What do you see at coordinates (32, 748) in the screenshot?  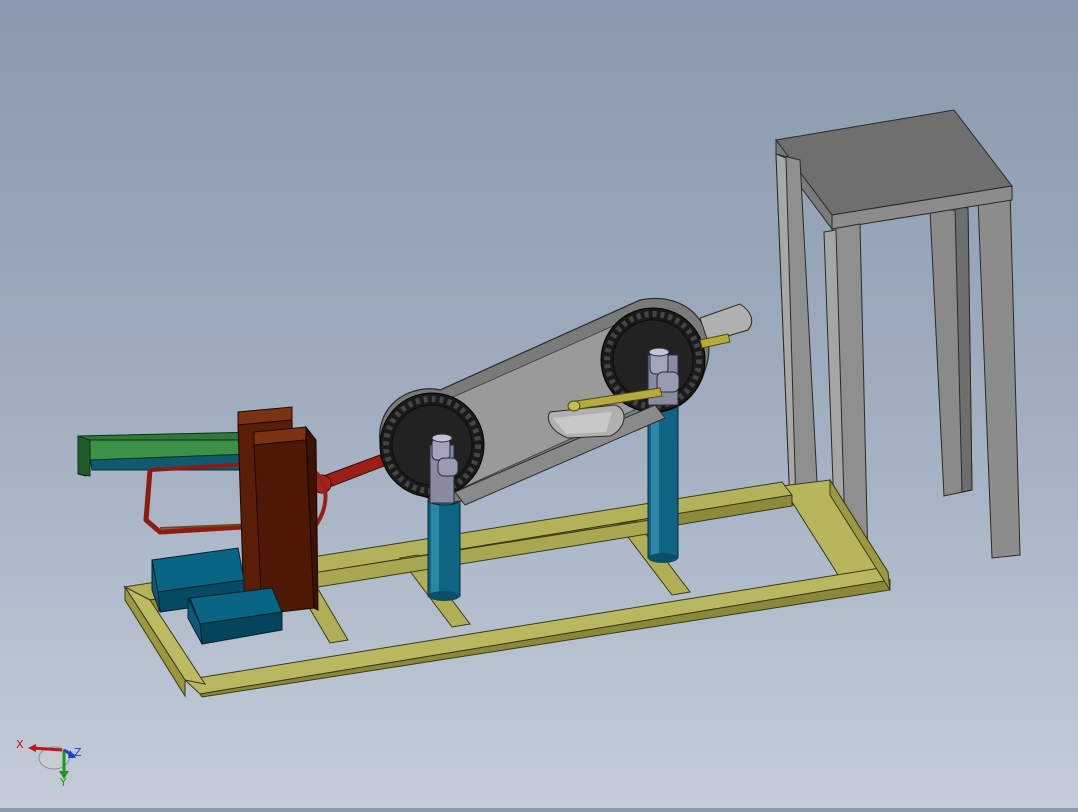 I see `x-axis-arrowhead` at bounding box center [32, 748].